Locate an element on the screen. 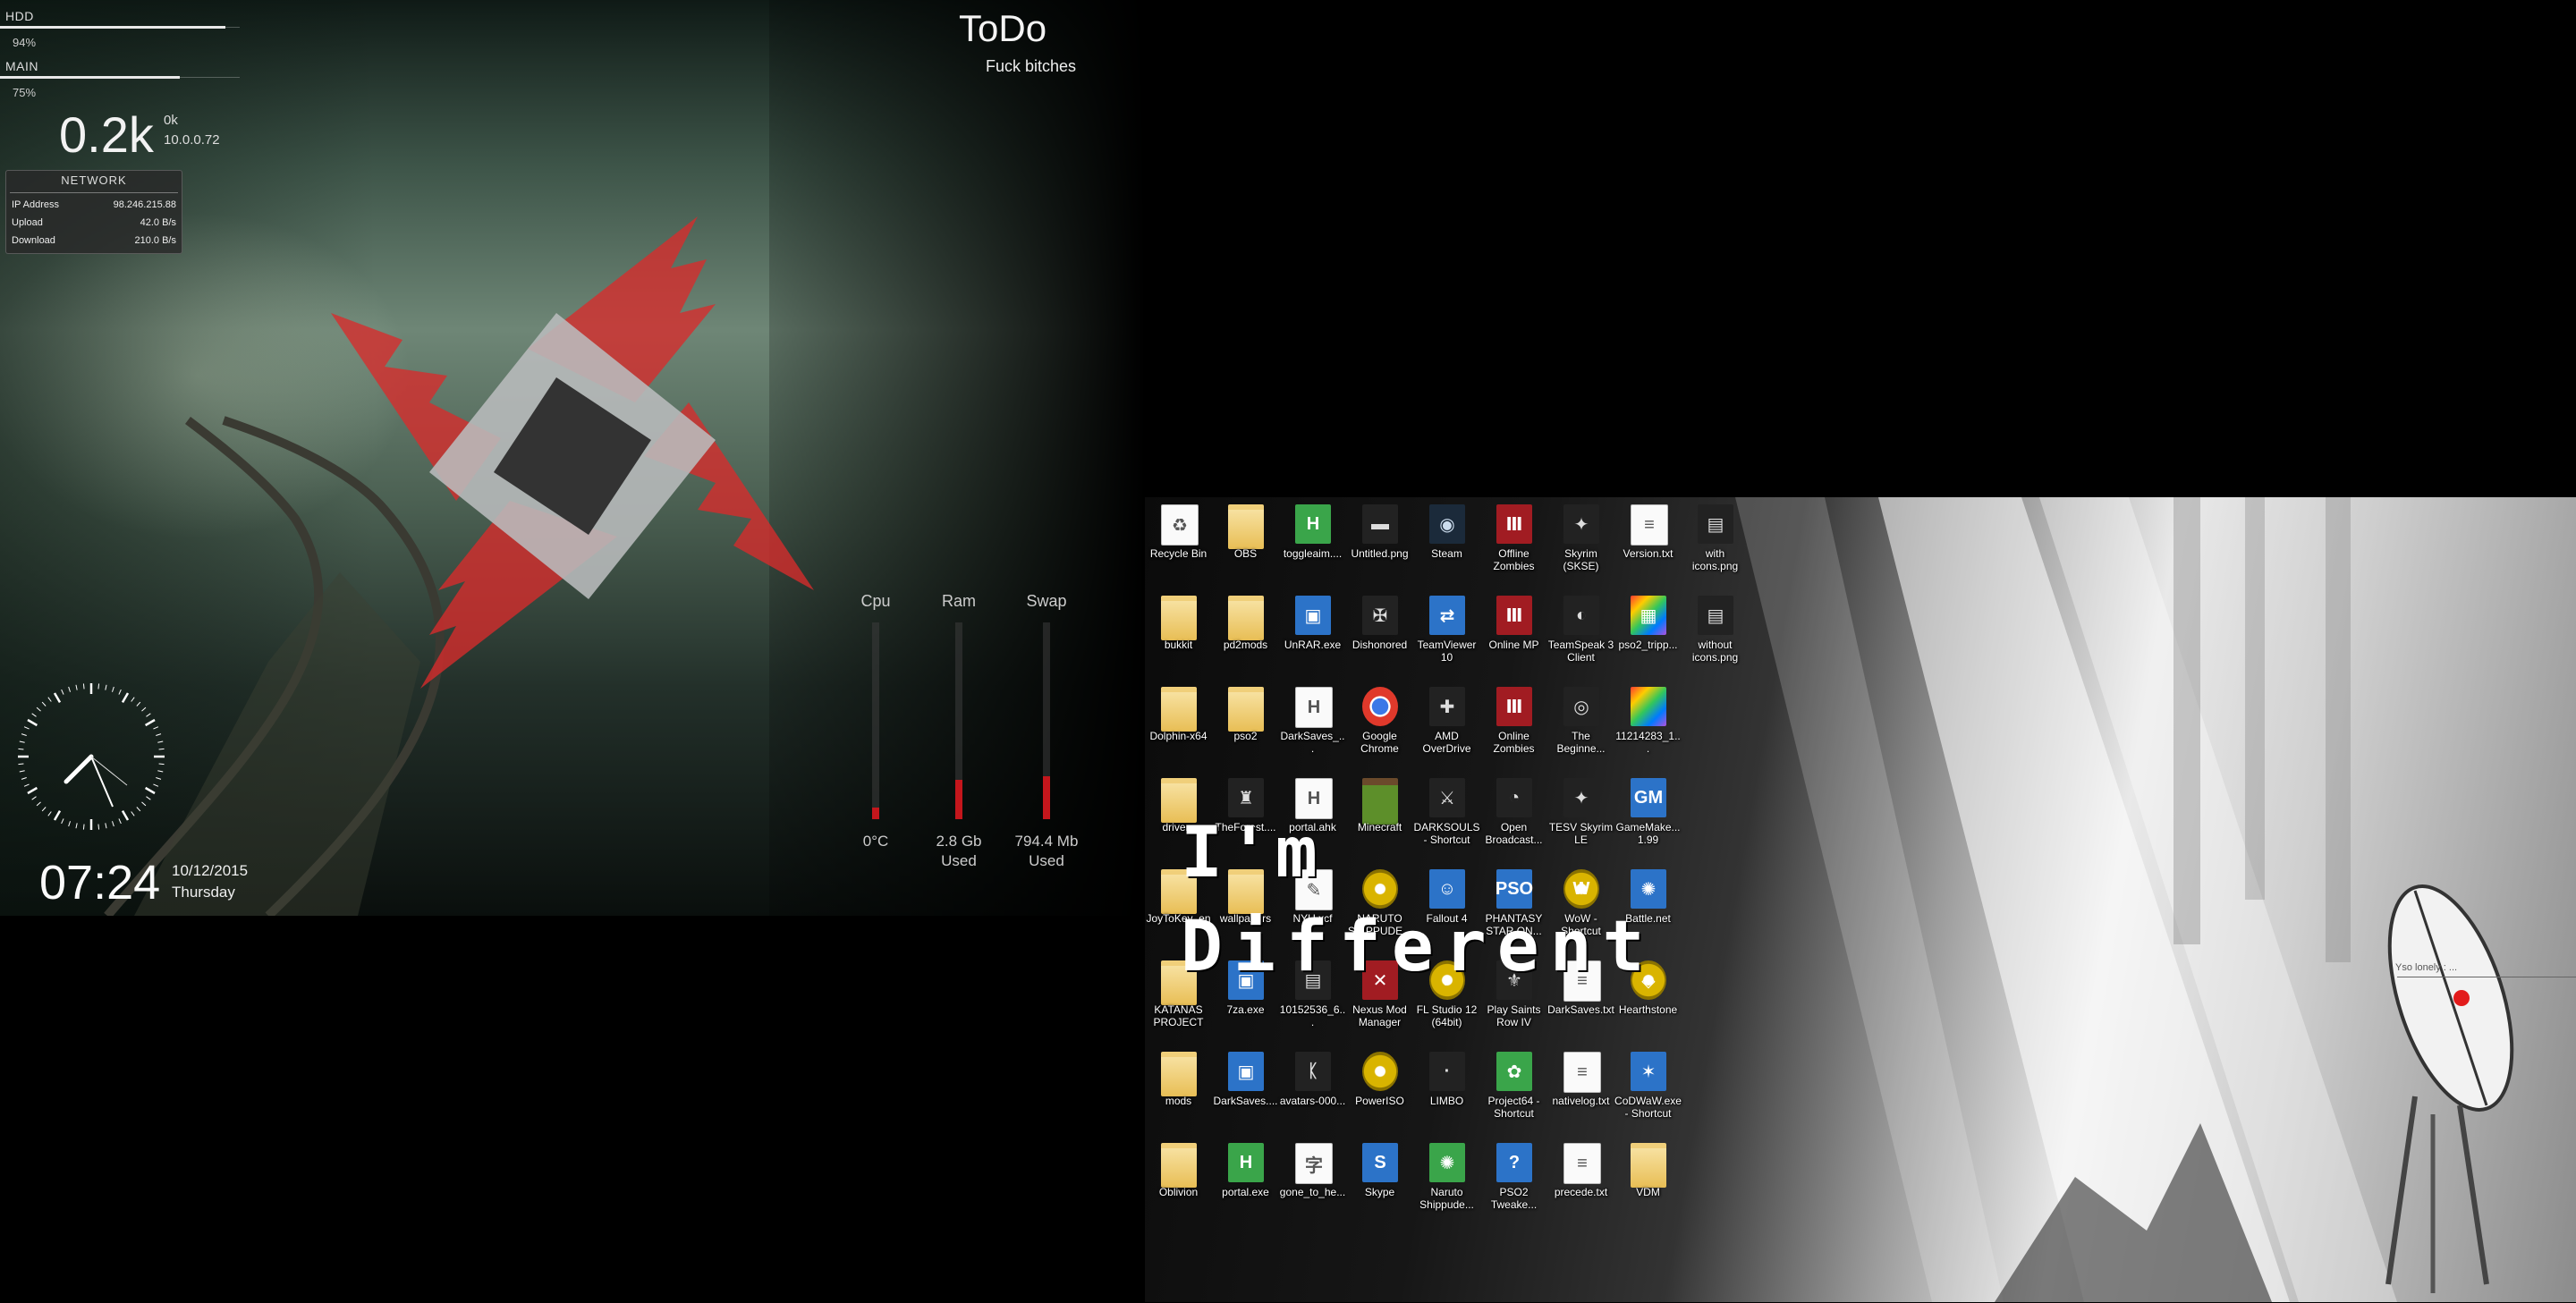  desktop-icon-label: Dolphin-x64 is located at coordinates (1178, 736).